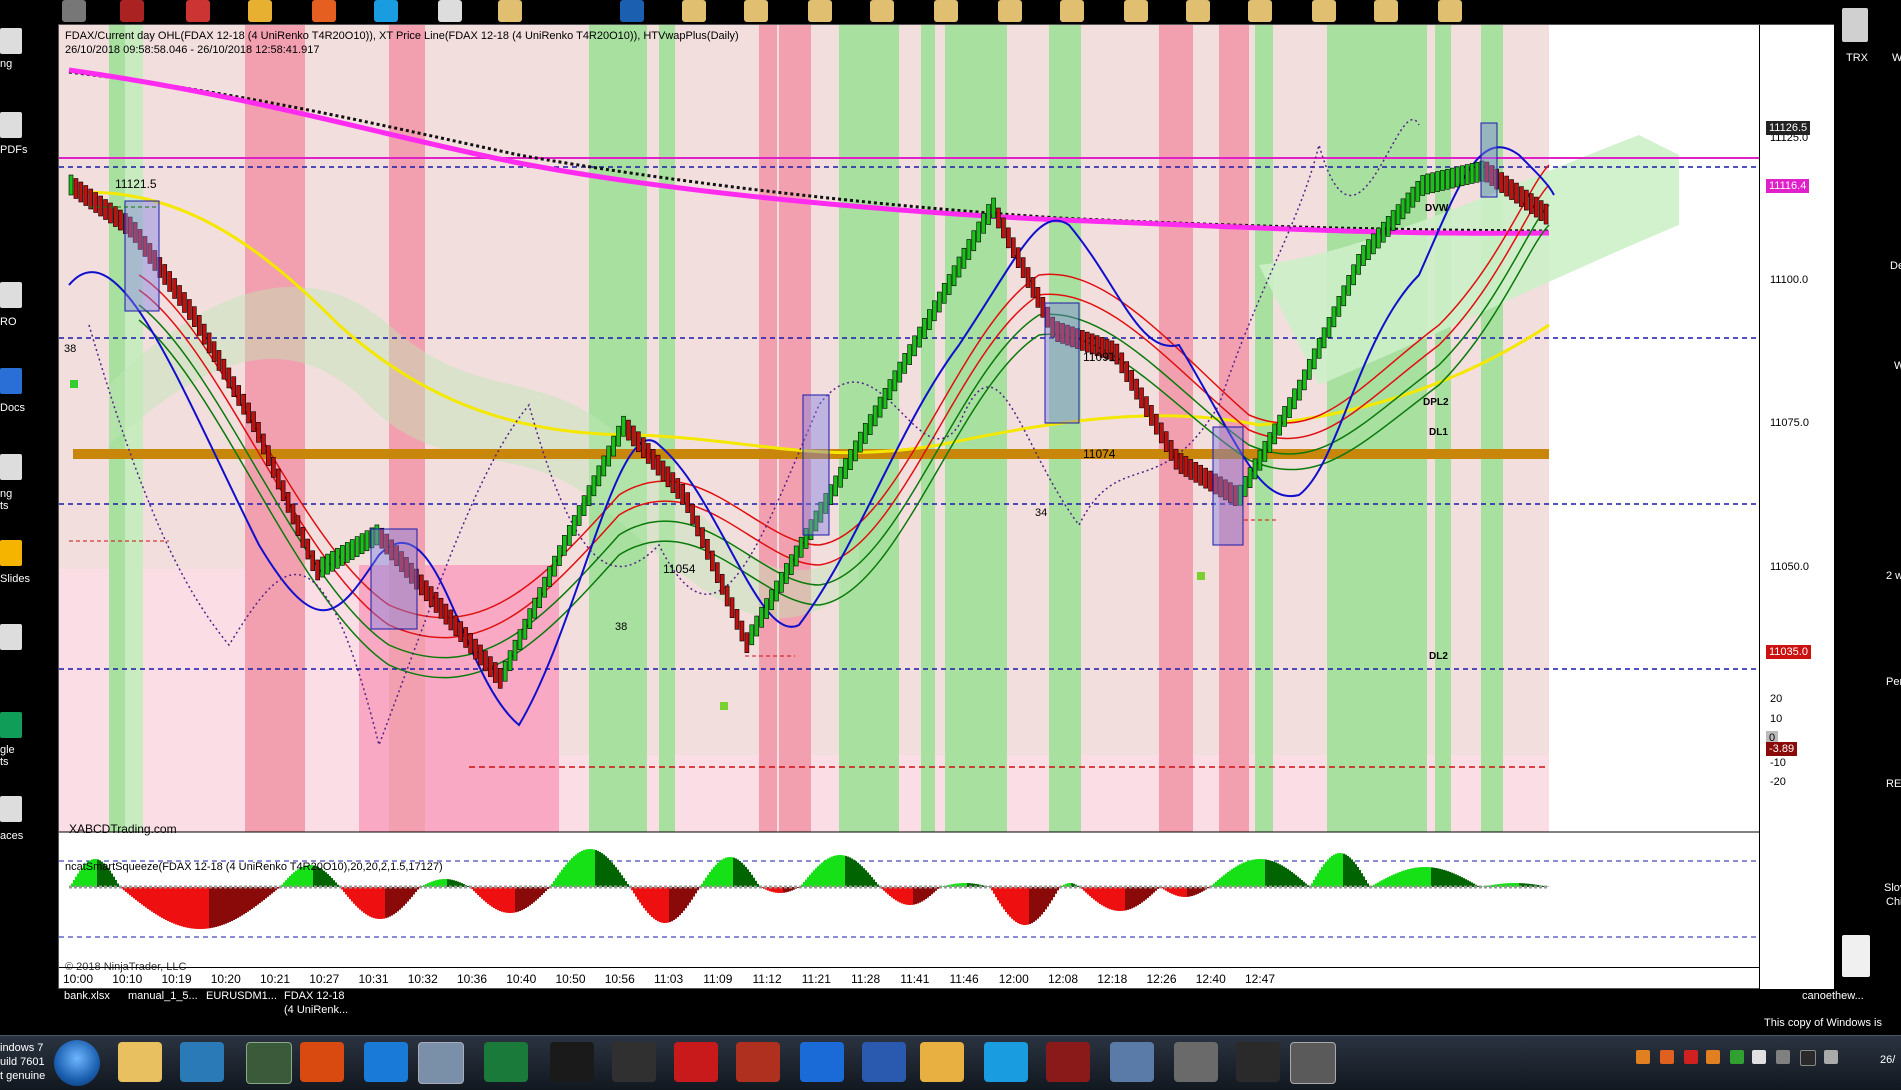 This screenshot has height=1090, width=1901. I want to click on desktop-label: Docs, so click(12, 408).